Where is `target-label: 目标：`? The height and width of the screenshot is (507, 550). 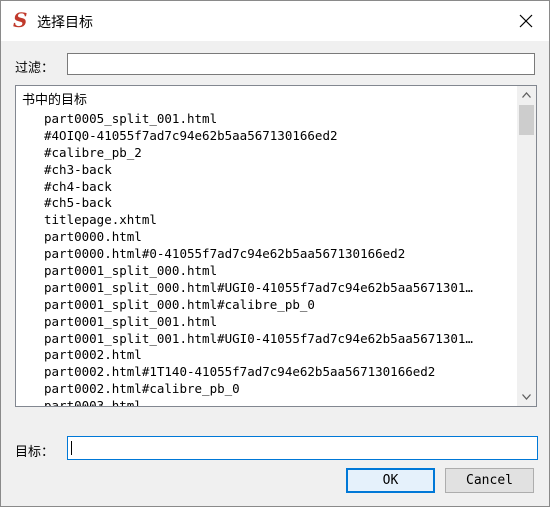
target-label: 目标： is located at coordinates (35, 452).